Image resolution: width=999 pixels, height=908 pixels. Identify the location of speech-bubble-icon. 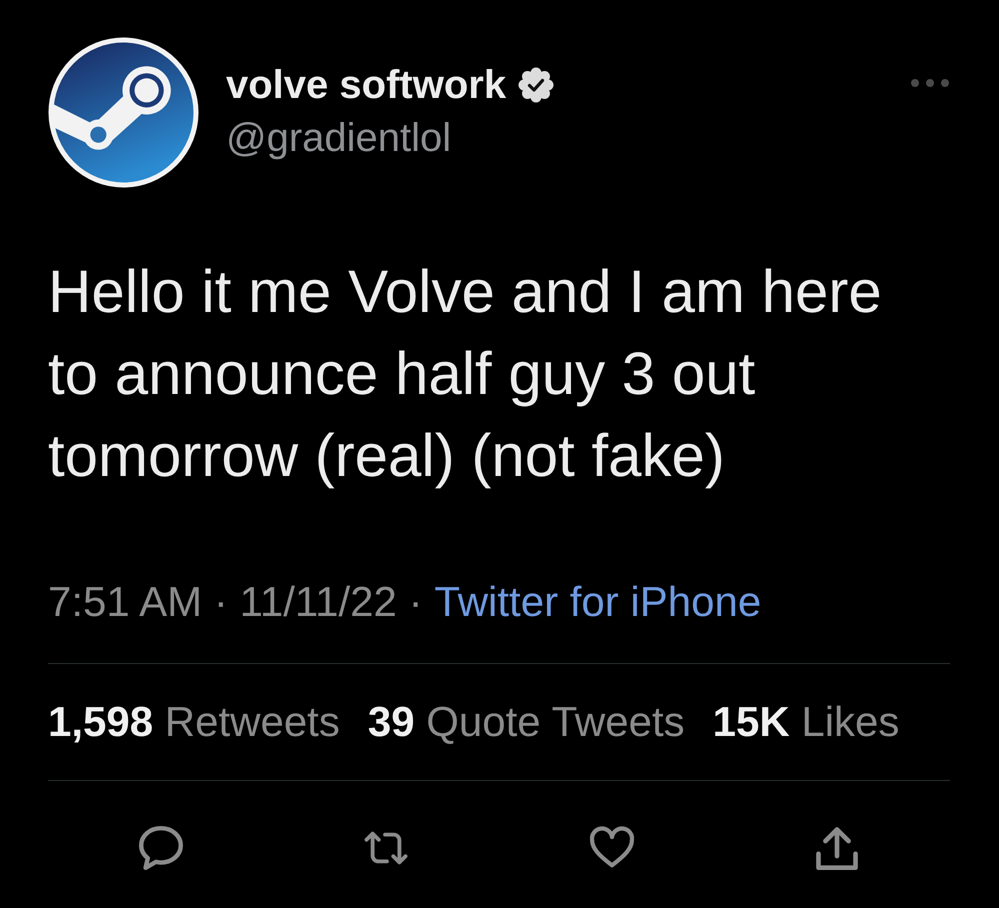
(160, 848).